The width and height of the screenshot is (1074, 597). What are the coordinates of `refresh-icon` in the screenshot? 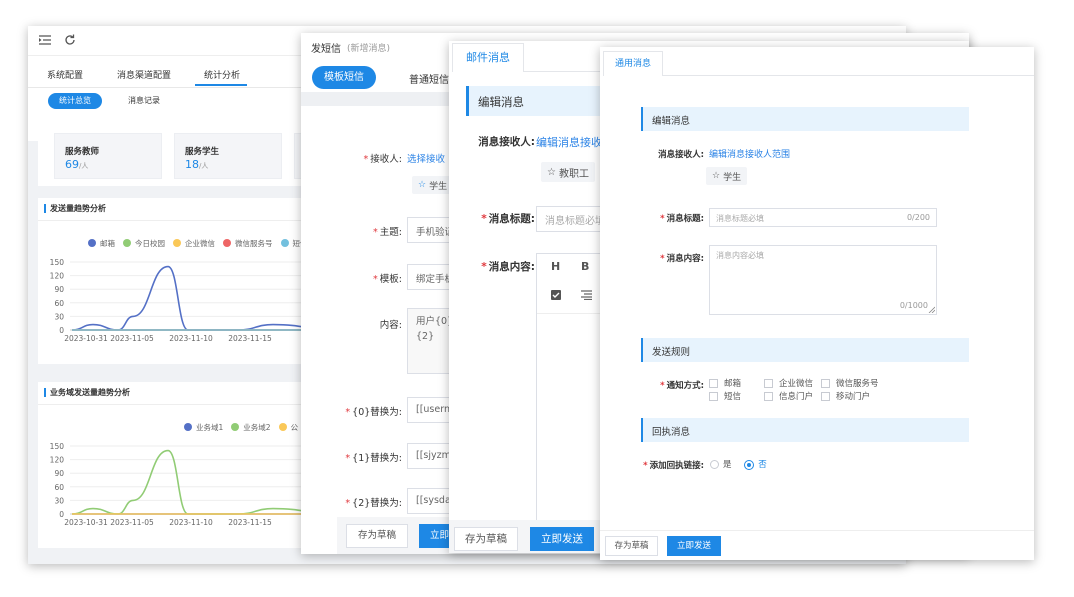 It's located at (70, 40).